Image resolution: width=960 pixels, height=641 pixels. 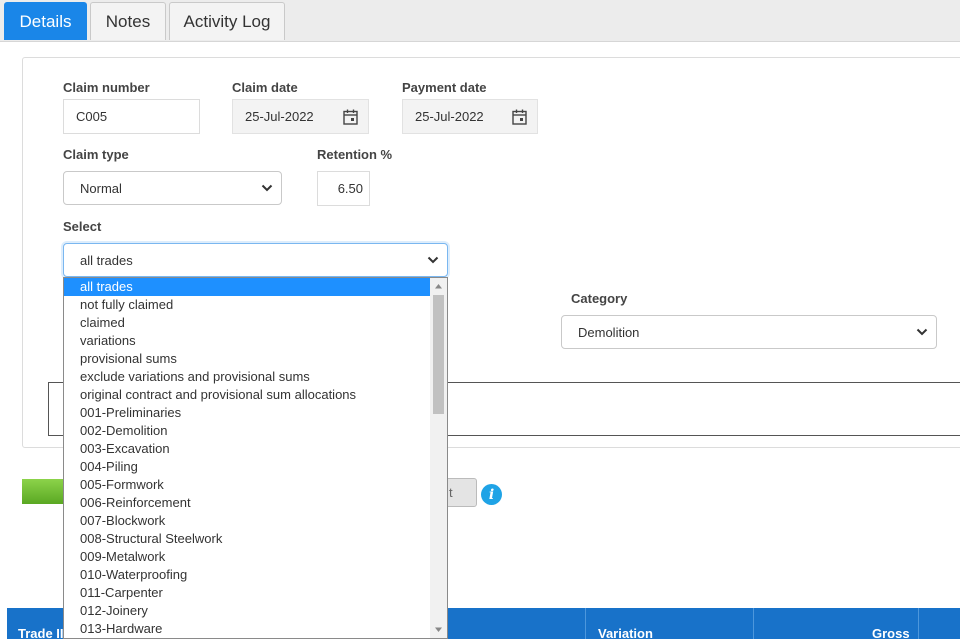 What do you see at coordinates (247, 431) in the screenshot?
I see `dropdown-option: 002-Demolition` at bounding box center [247, 431].